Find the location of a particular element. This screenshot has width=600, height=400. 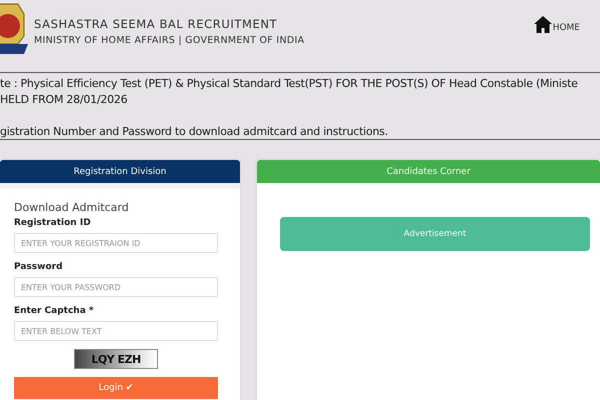

panel-header: Candidates Corner is located at coordinates (428, 171).